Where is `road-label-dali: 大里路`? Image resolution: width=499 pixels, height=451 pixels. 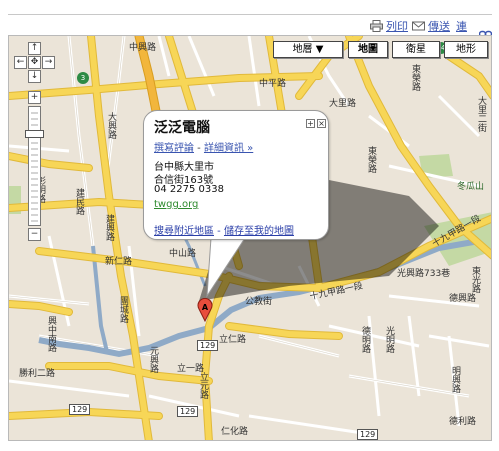 road-label-dali: 大里路 is located at coordinates (343, 104).